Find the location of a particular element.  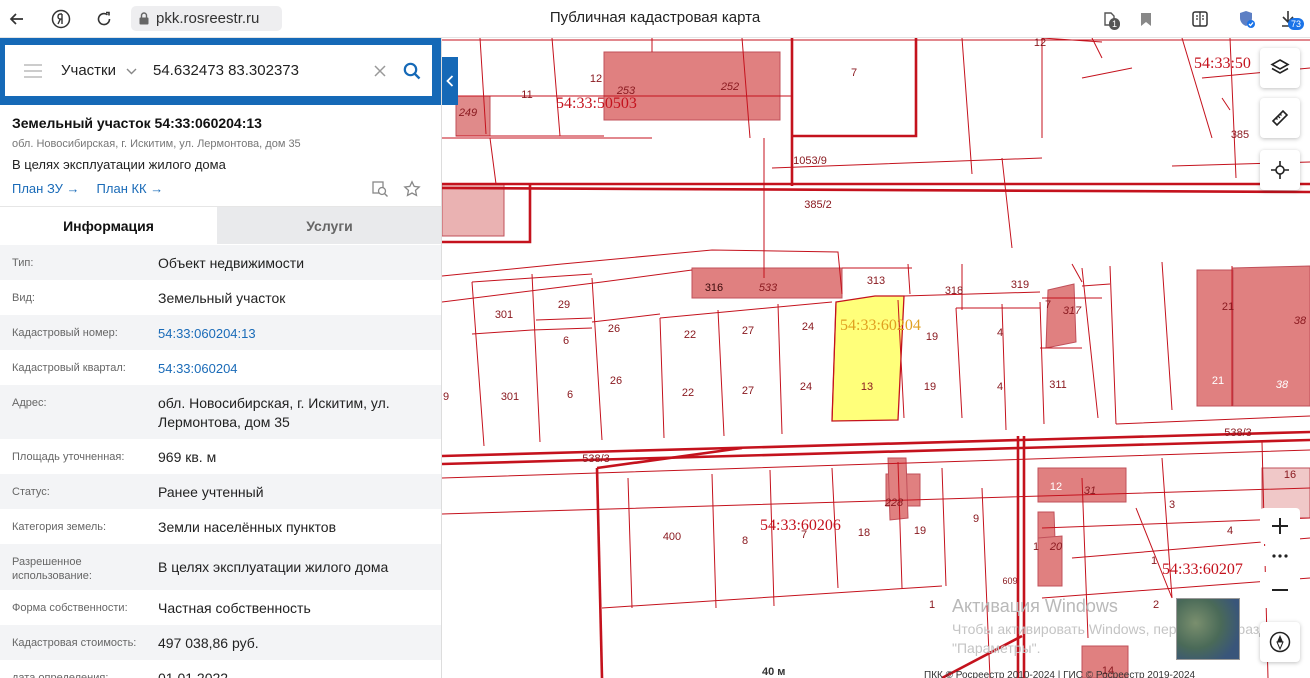

plan-zu-link: План ЗУ → is located at coordinates (46, 188).